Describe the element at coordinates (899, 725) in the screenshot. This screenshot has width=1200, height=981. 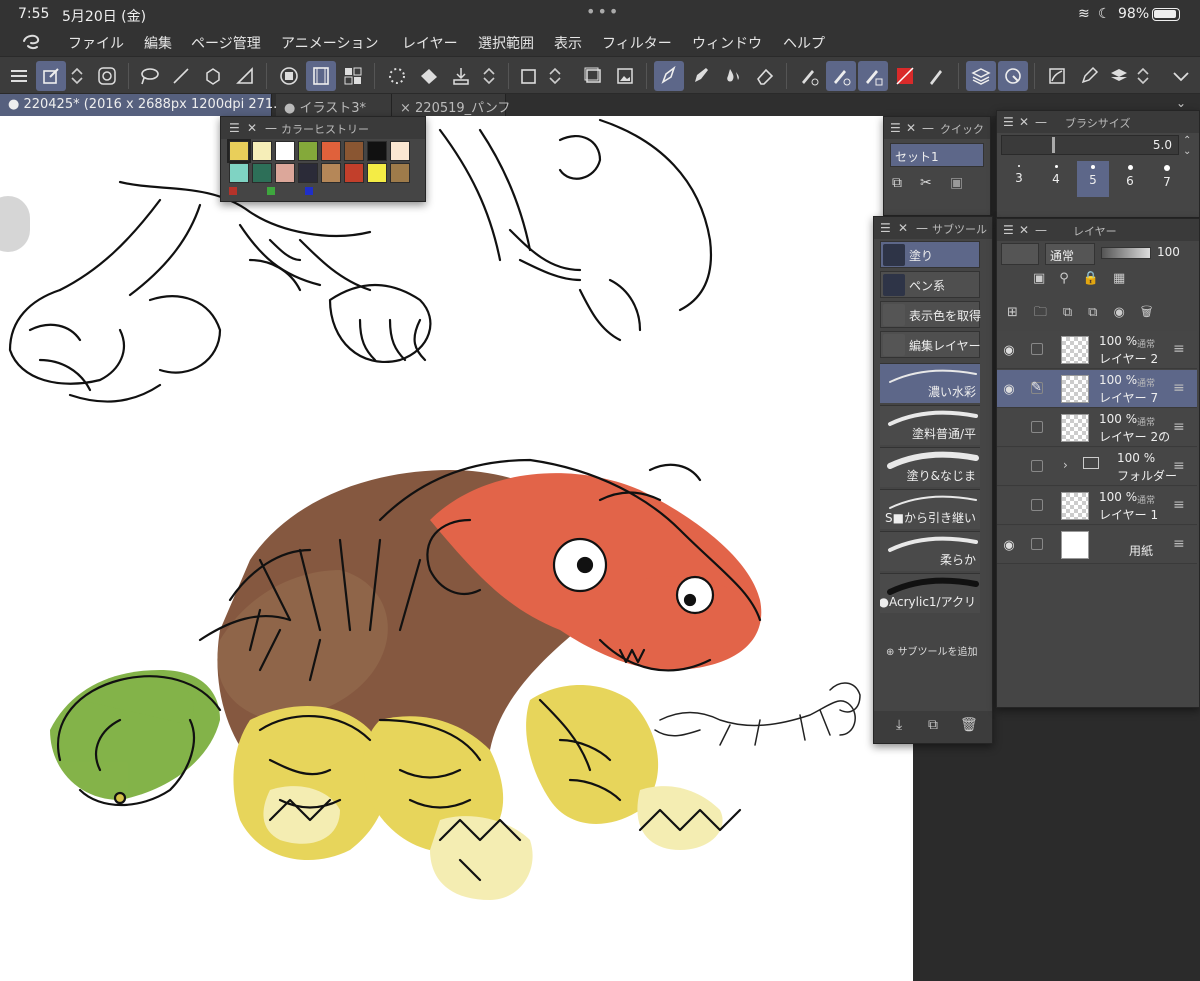
I see `download-icon: ⤓` at that location.